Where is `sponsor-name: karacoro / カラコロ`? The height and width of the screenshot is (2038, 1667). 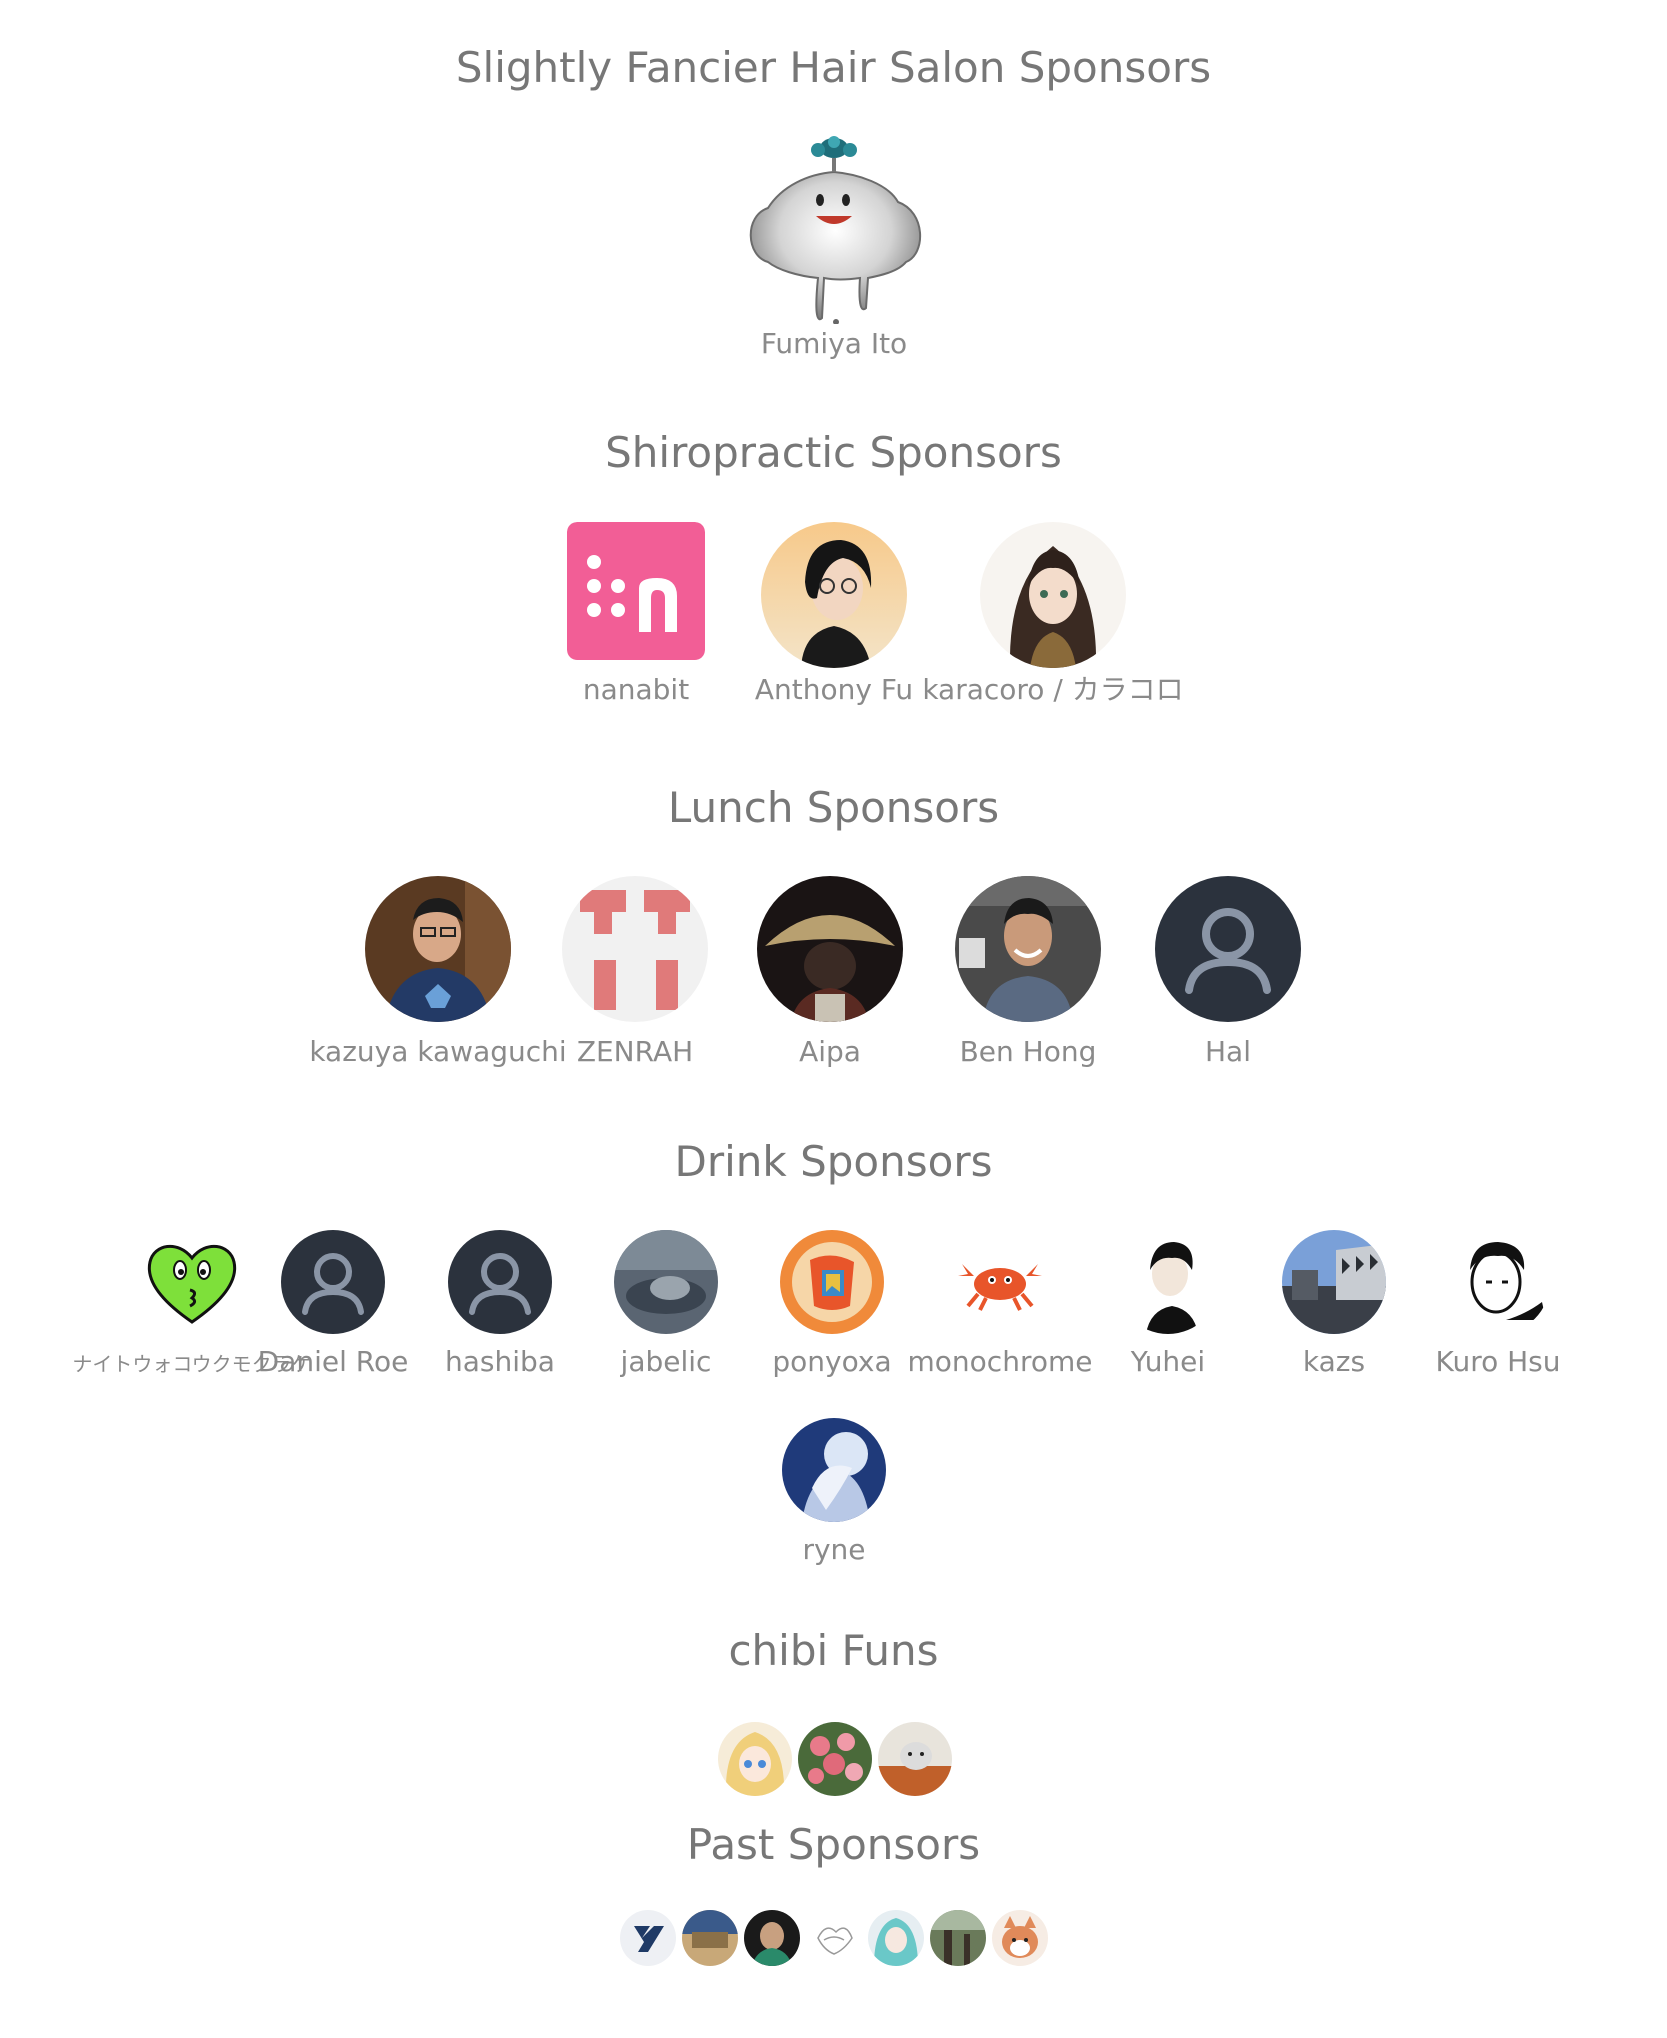
sponsor-name: karacoro / カラコロ is located at coordinates (1053, 689).